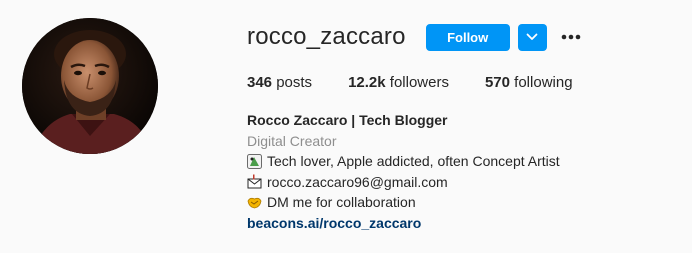 The height and width of the screenshot is (253, 692). Describe the element at coordinates (341, 202) in the screenshot. I see `bio-line-text: DM me for collaboration` at that location.